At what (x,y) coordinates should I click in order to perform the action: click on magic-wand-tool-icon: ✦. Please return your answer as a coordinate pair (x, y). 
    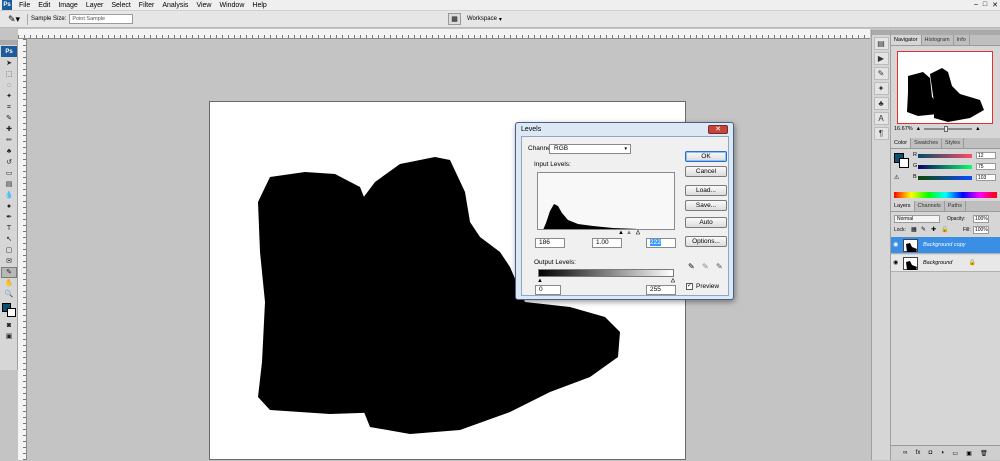
    Looking at the image, I should click on (9, 96).